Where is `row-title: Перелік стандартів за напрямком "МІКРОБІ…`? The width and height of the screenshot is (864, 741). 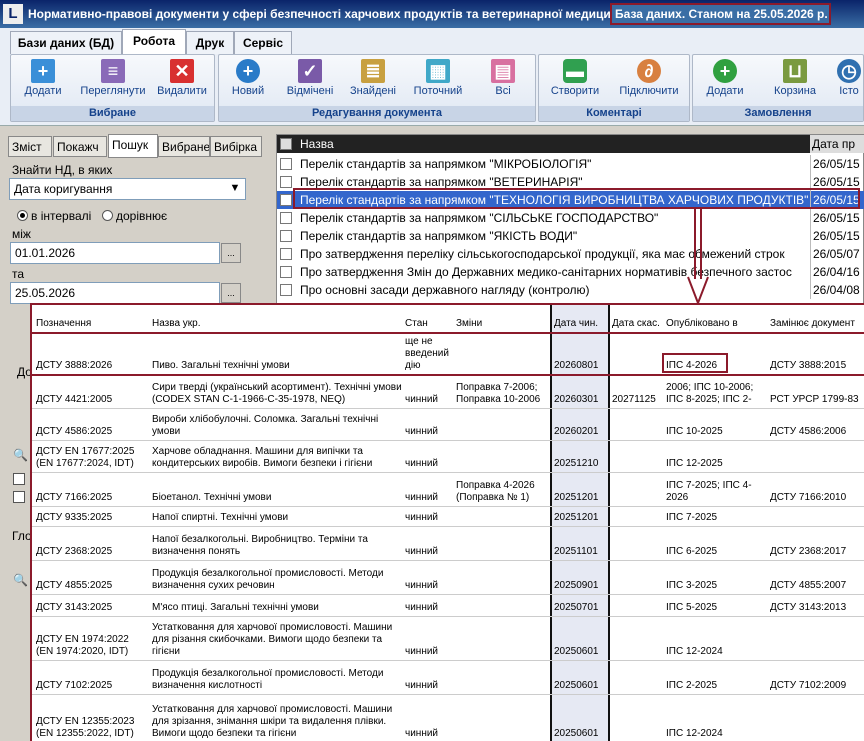
row-title: Перелік стандартів за напрямком "МІКРОБІ… is located at coordinates (446, 164).